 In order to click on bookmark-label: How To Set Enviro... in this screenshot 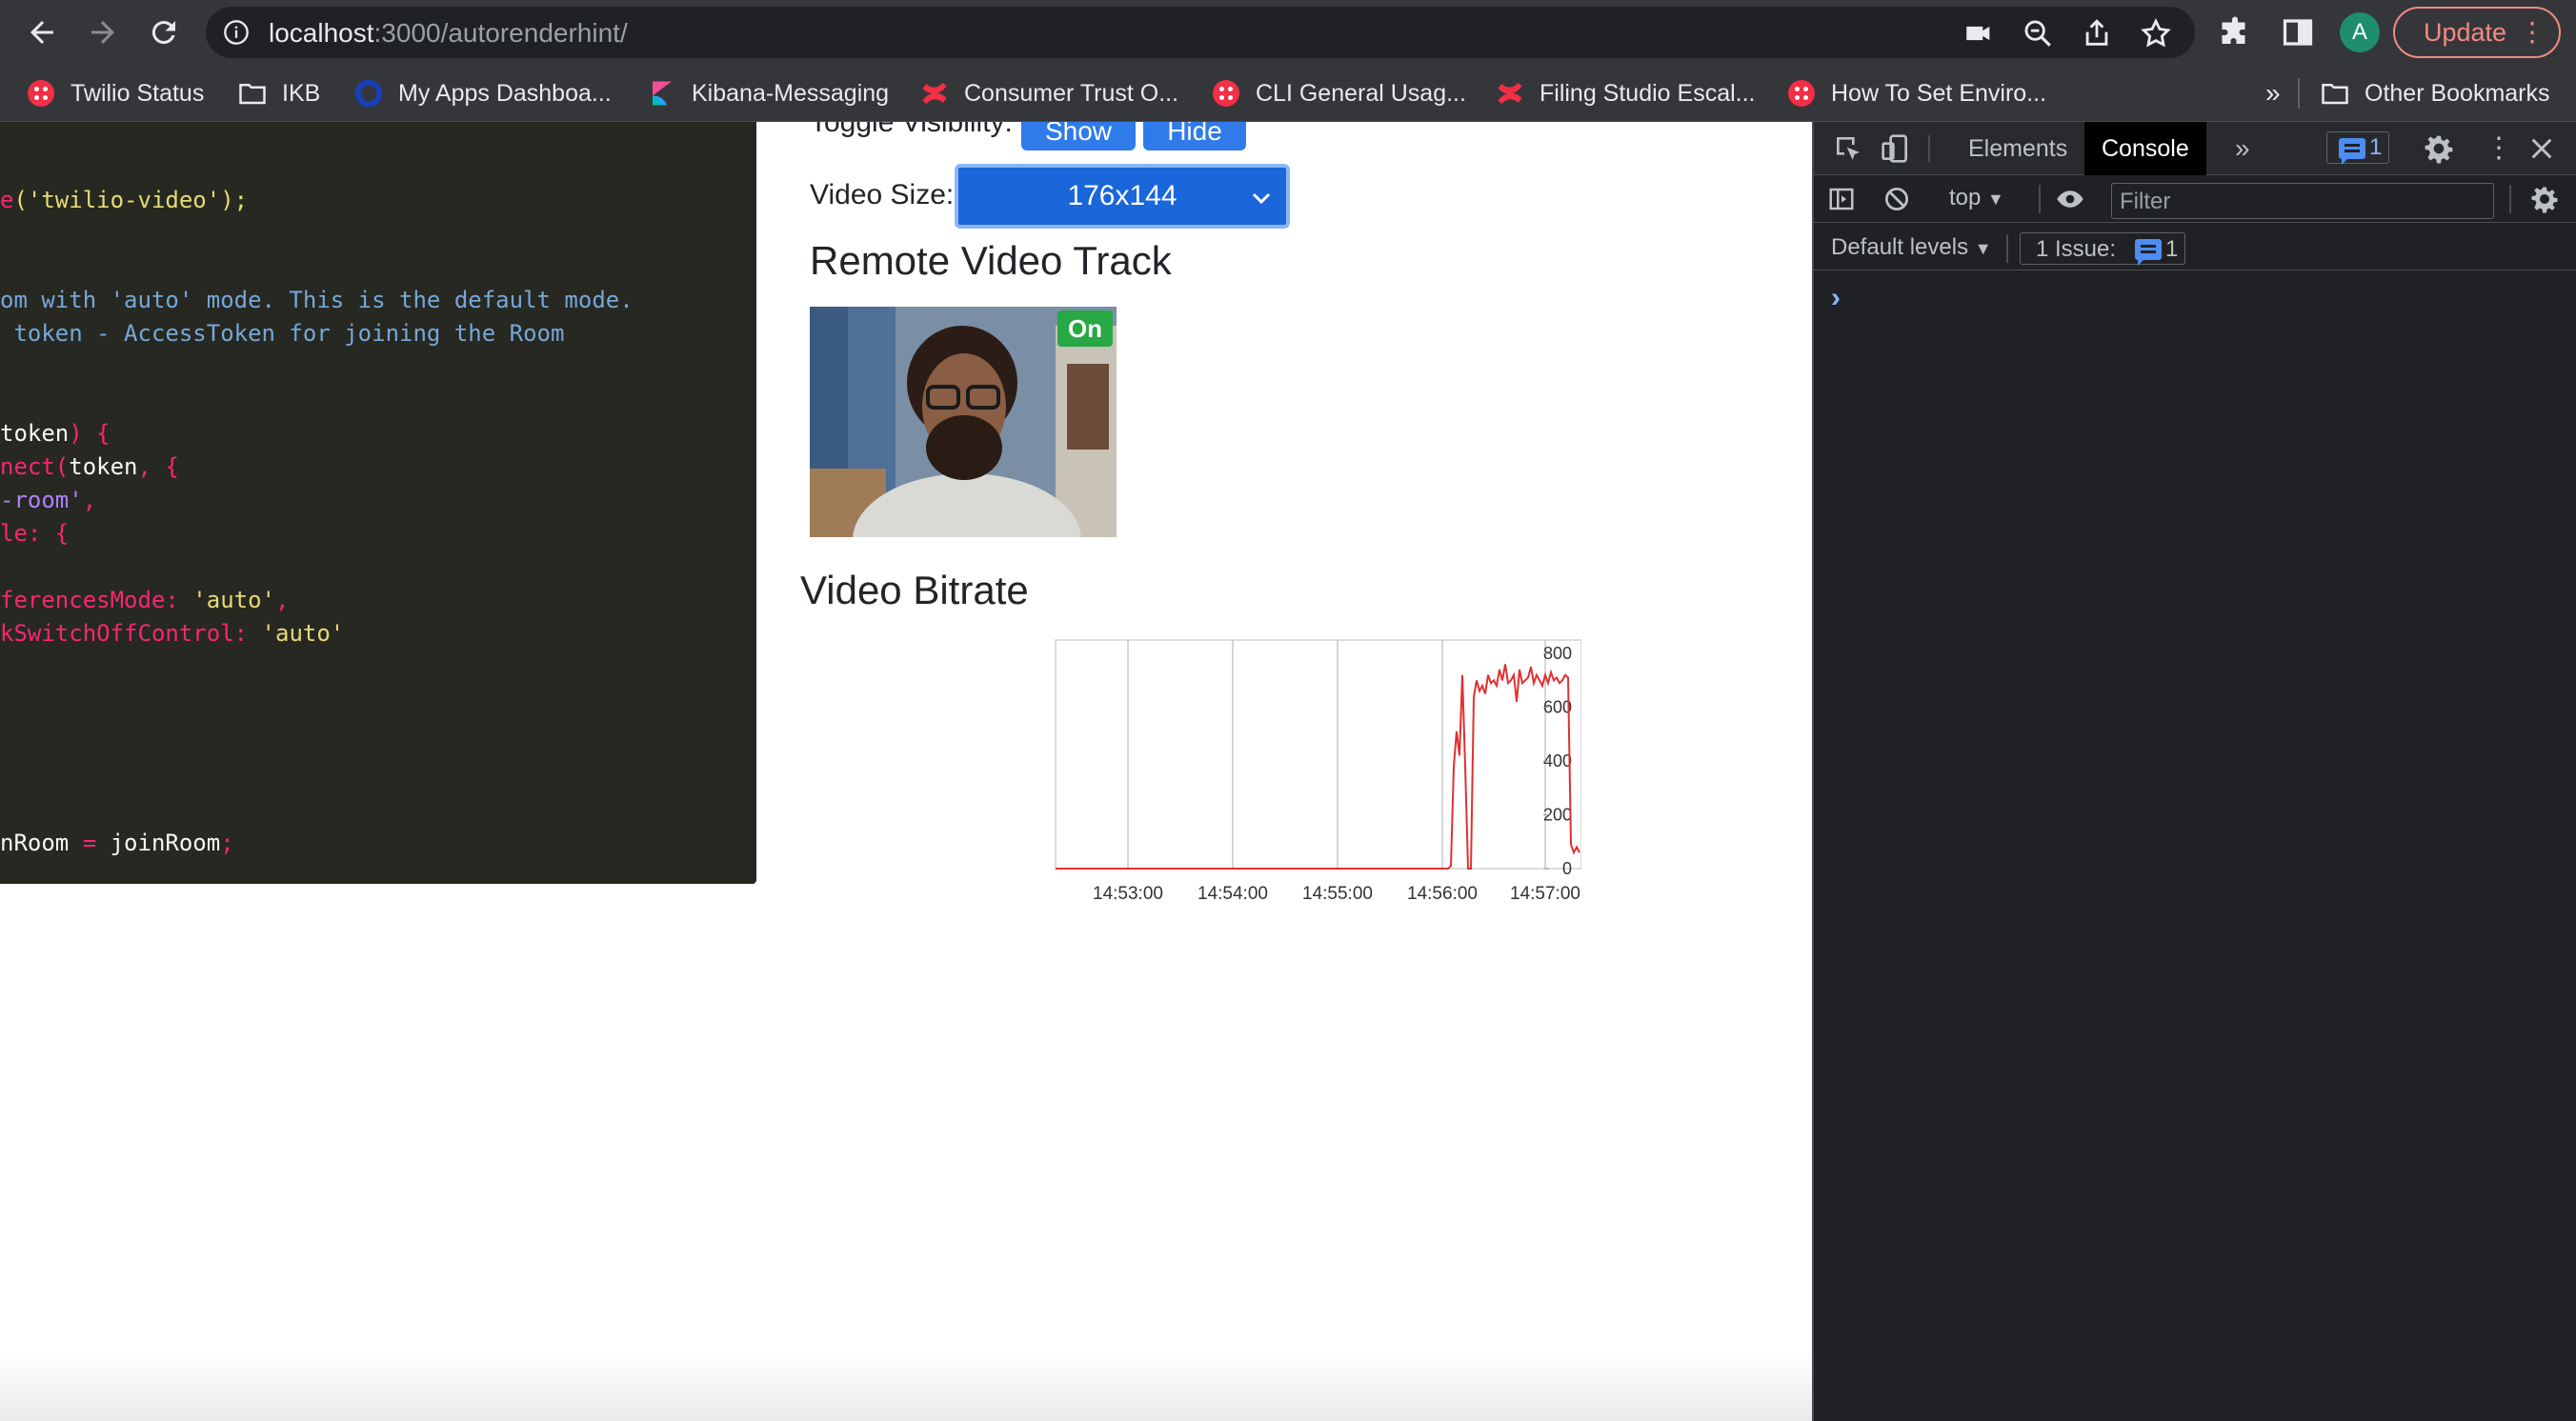, I will do `click(1939, 93)`.